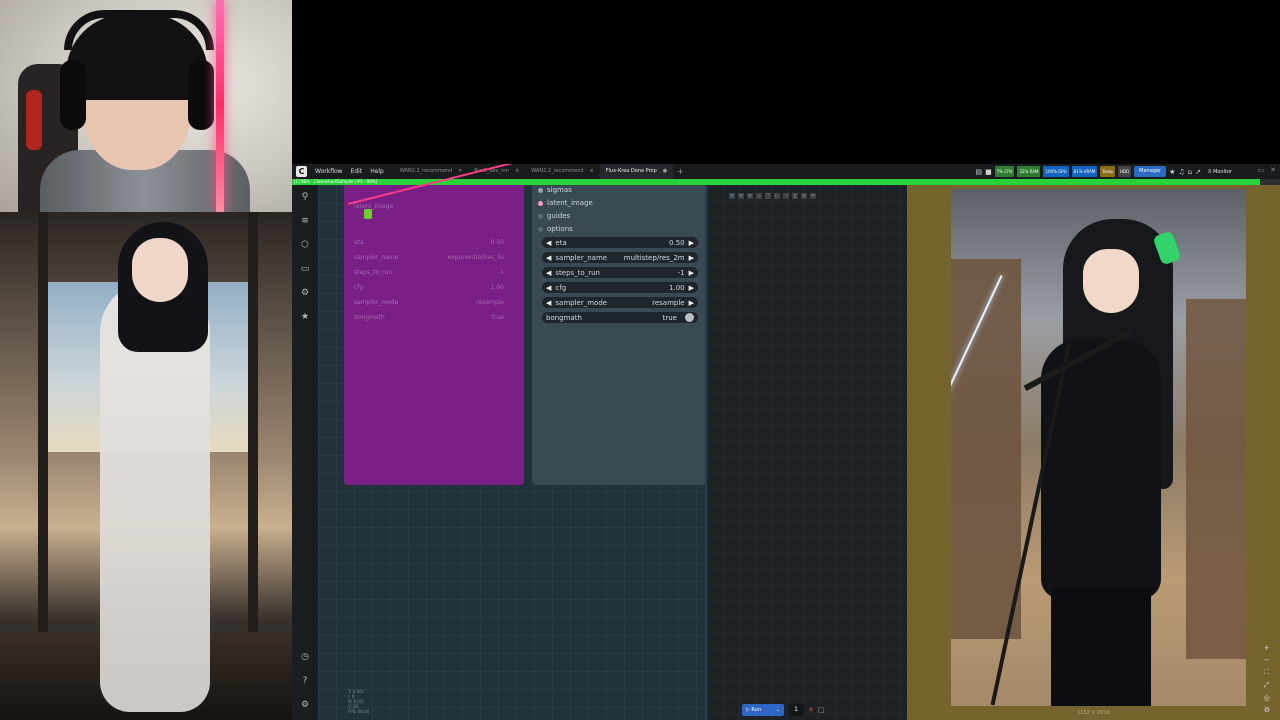  Describe the element at coordinates (759, 196) in the screenshot. I see `align-icon: ⊥` at that location.